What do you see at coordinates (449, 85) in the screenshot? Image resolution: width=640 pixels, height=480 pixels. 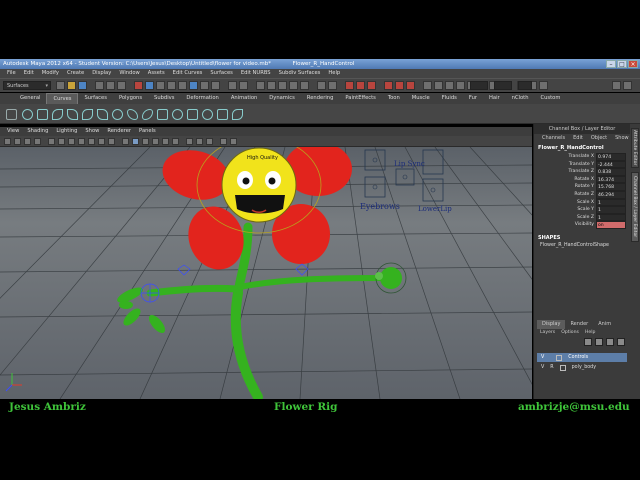 I see `channel-box-toggle-icon` at bounding box center [449, 85].